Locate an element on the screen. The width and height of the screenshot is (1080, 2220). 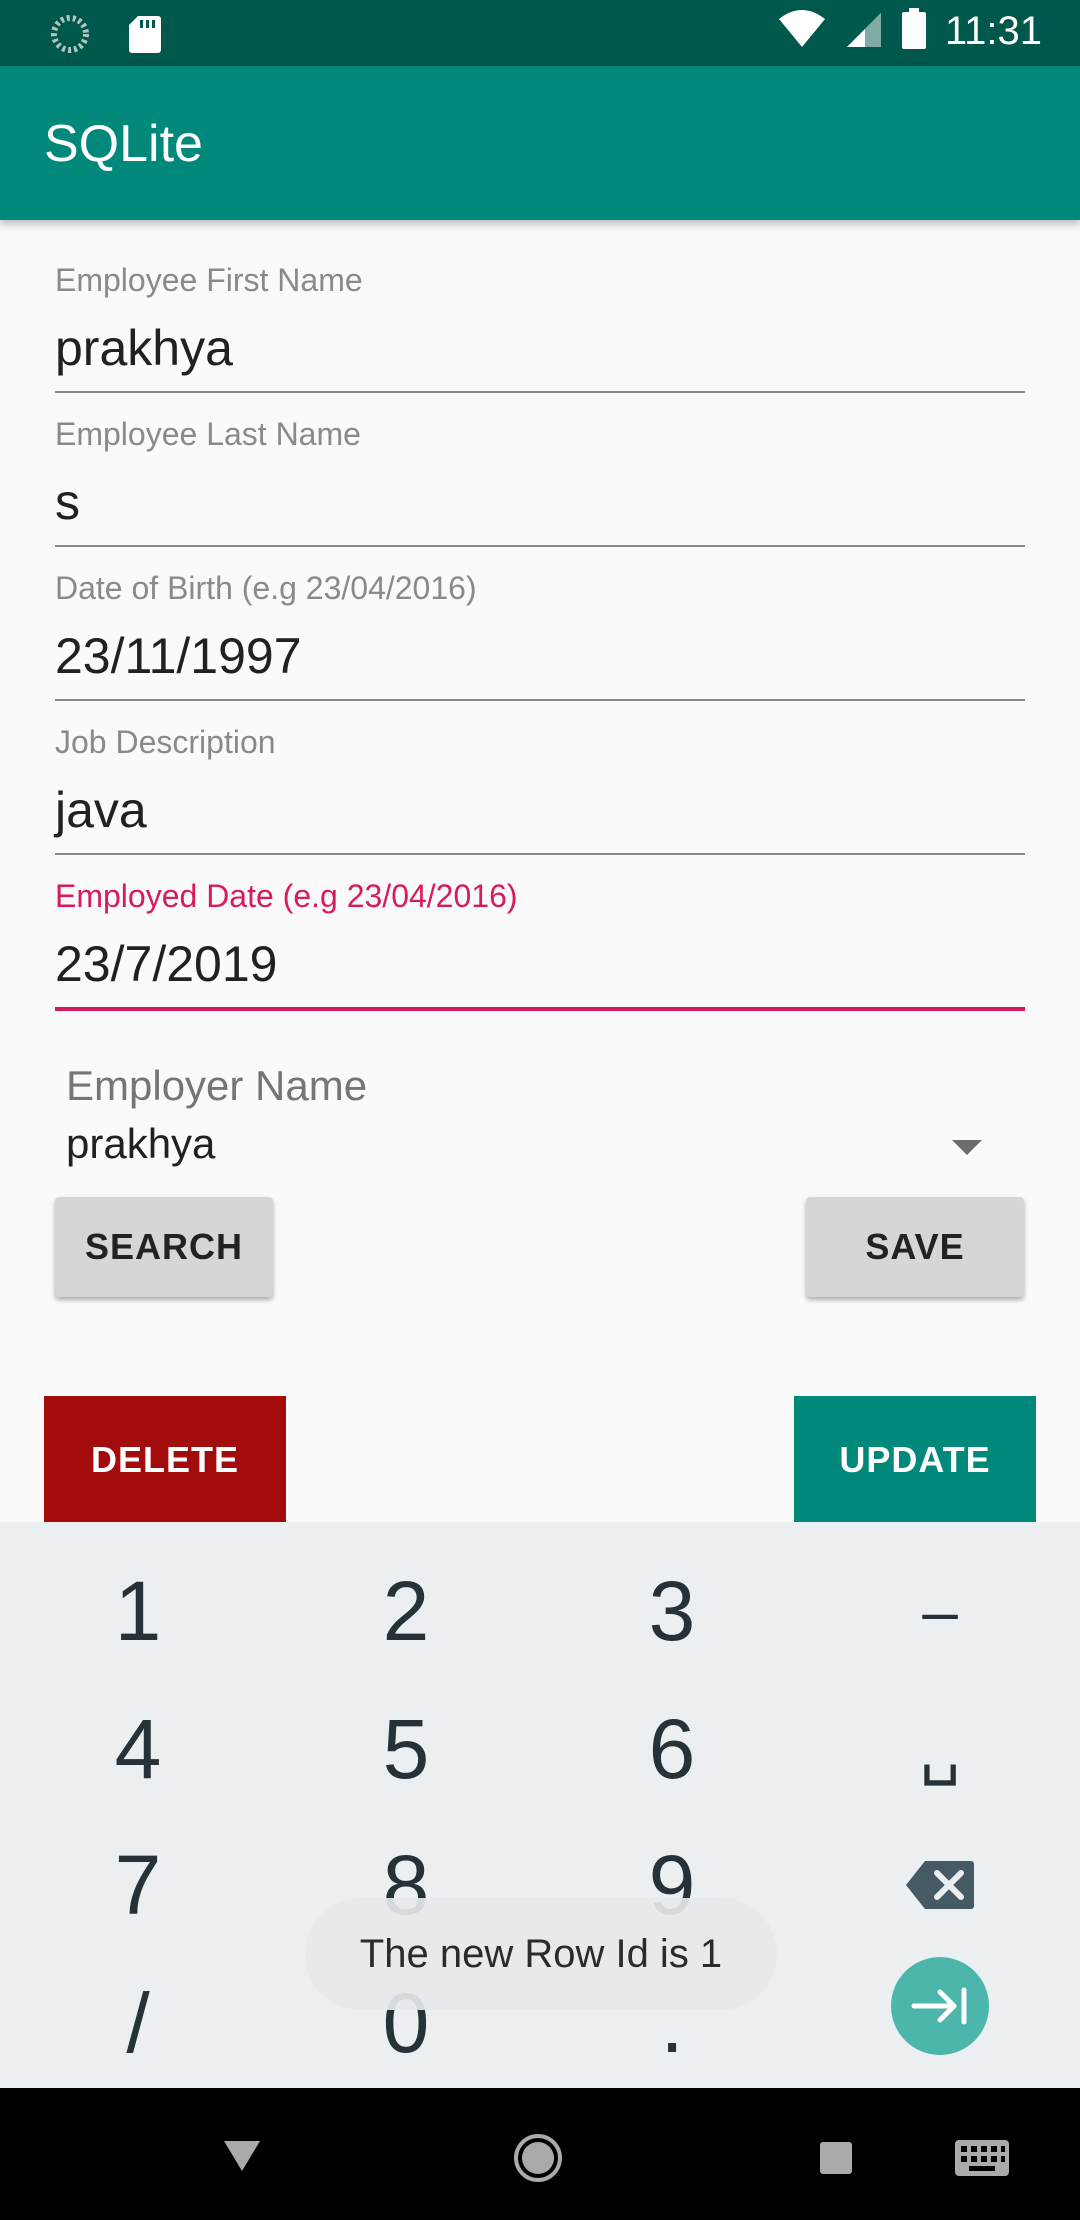
last-name-label: Employee Last Name is located at coordinates (208, 434).